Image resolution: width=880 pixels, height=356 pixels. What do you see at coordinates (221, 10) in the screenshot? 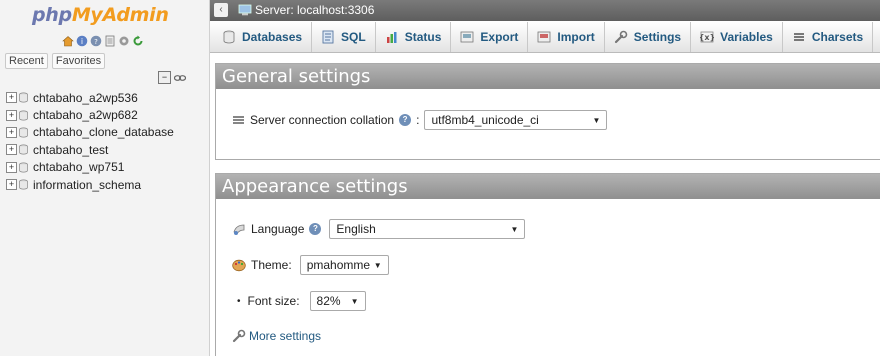
I see `collapse-nav-button: ‹` at bounding box center [221, 10].